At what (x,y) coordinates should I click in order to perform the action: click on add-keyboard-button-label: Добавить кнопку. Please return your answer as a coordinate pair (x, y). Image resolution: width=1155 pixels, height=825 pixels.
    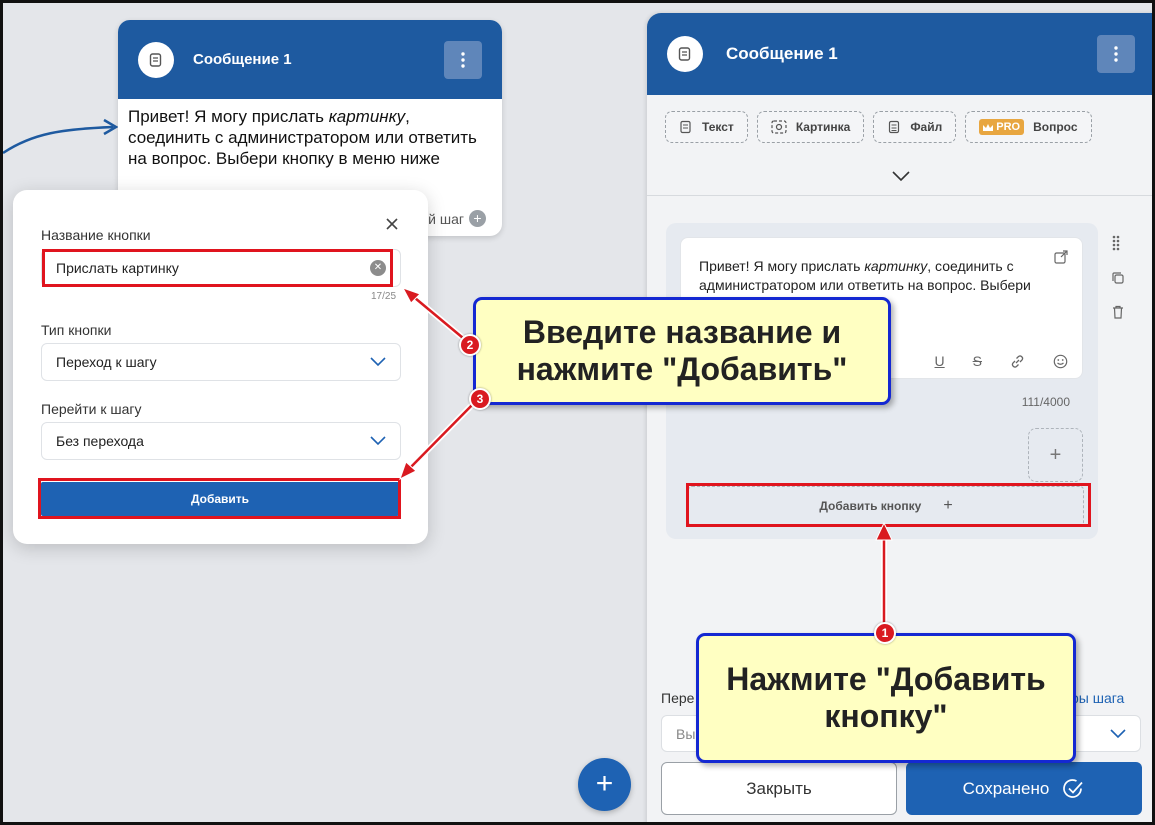
    Looking at the image, I should click on (870, 506).